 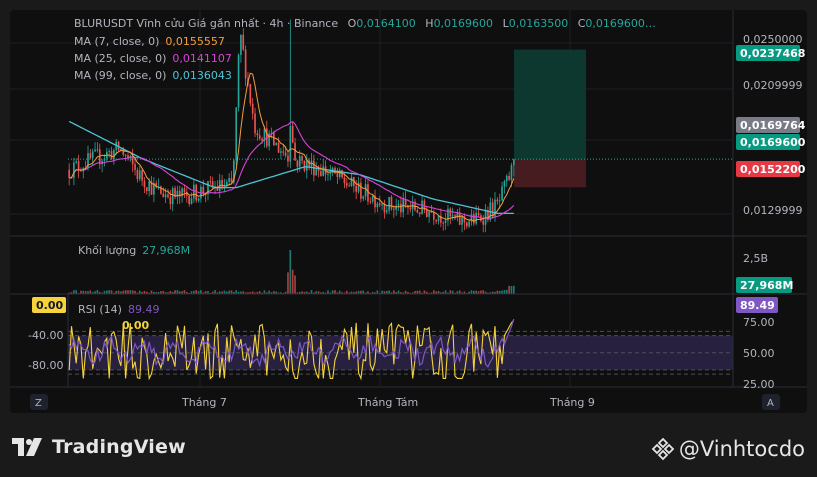 What do you see at coordinates (759, 384) in the screenshot?
I see `rsi-tick: 25.00` at bounding box center [759, 384].